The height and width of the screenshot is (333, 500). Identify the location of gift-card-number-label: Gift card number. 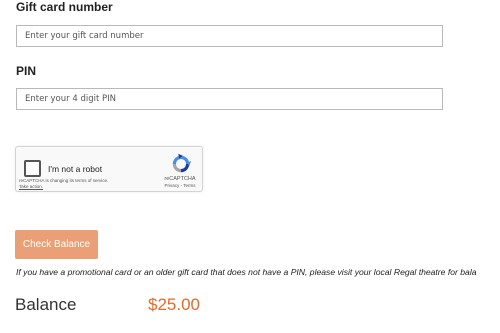
(64, 7).